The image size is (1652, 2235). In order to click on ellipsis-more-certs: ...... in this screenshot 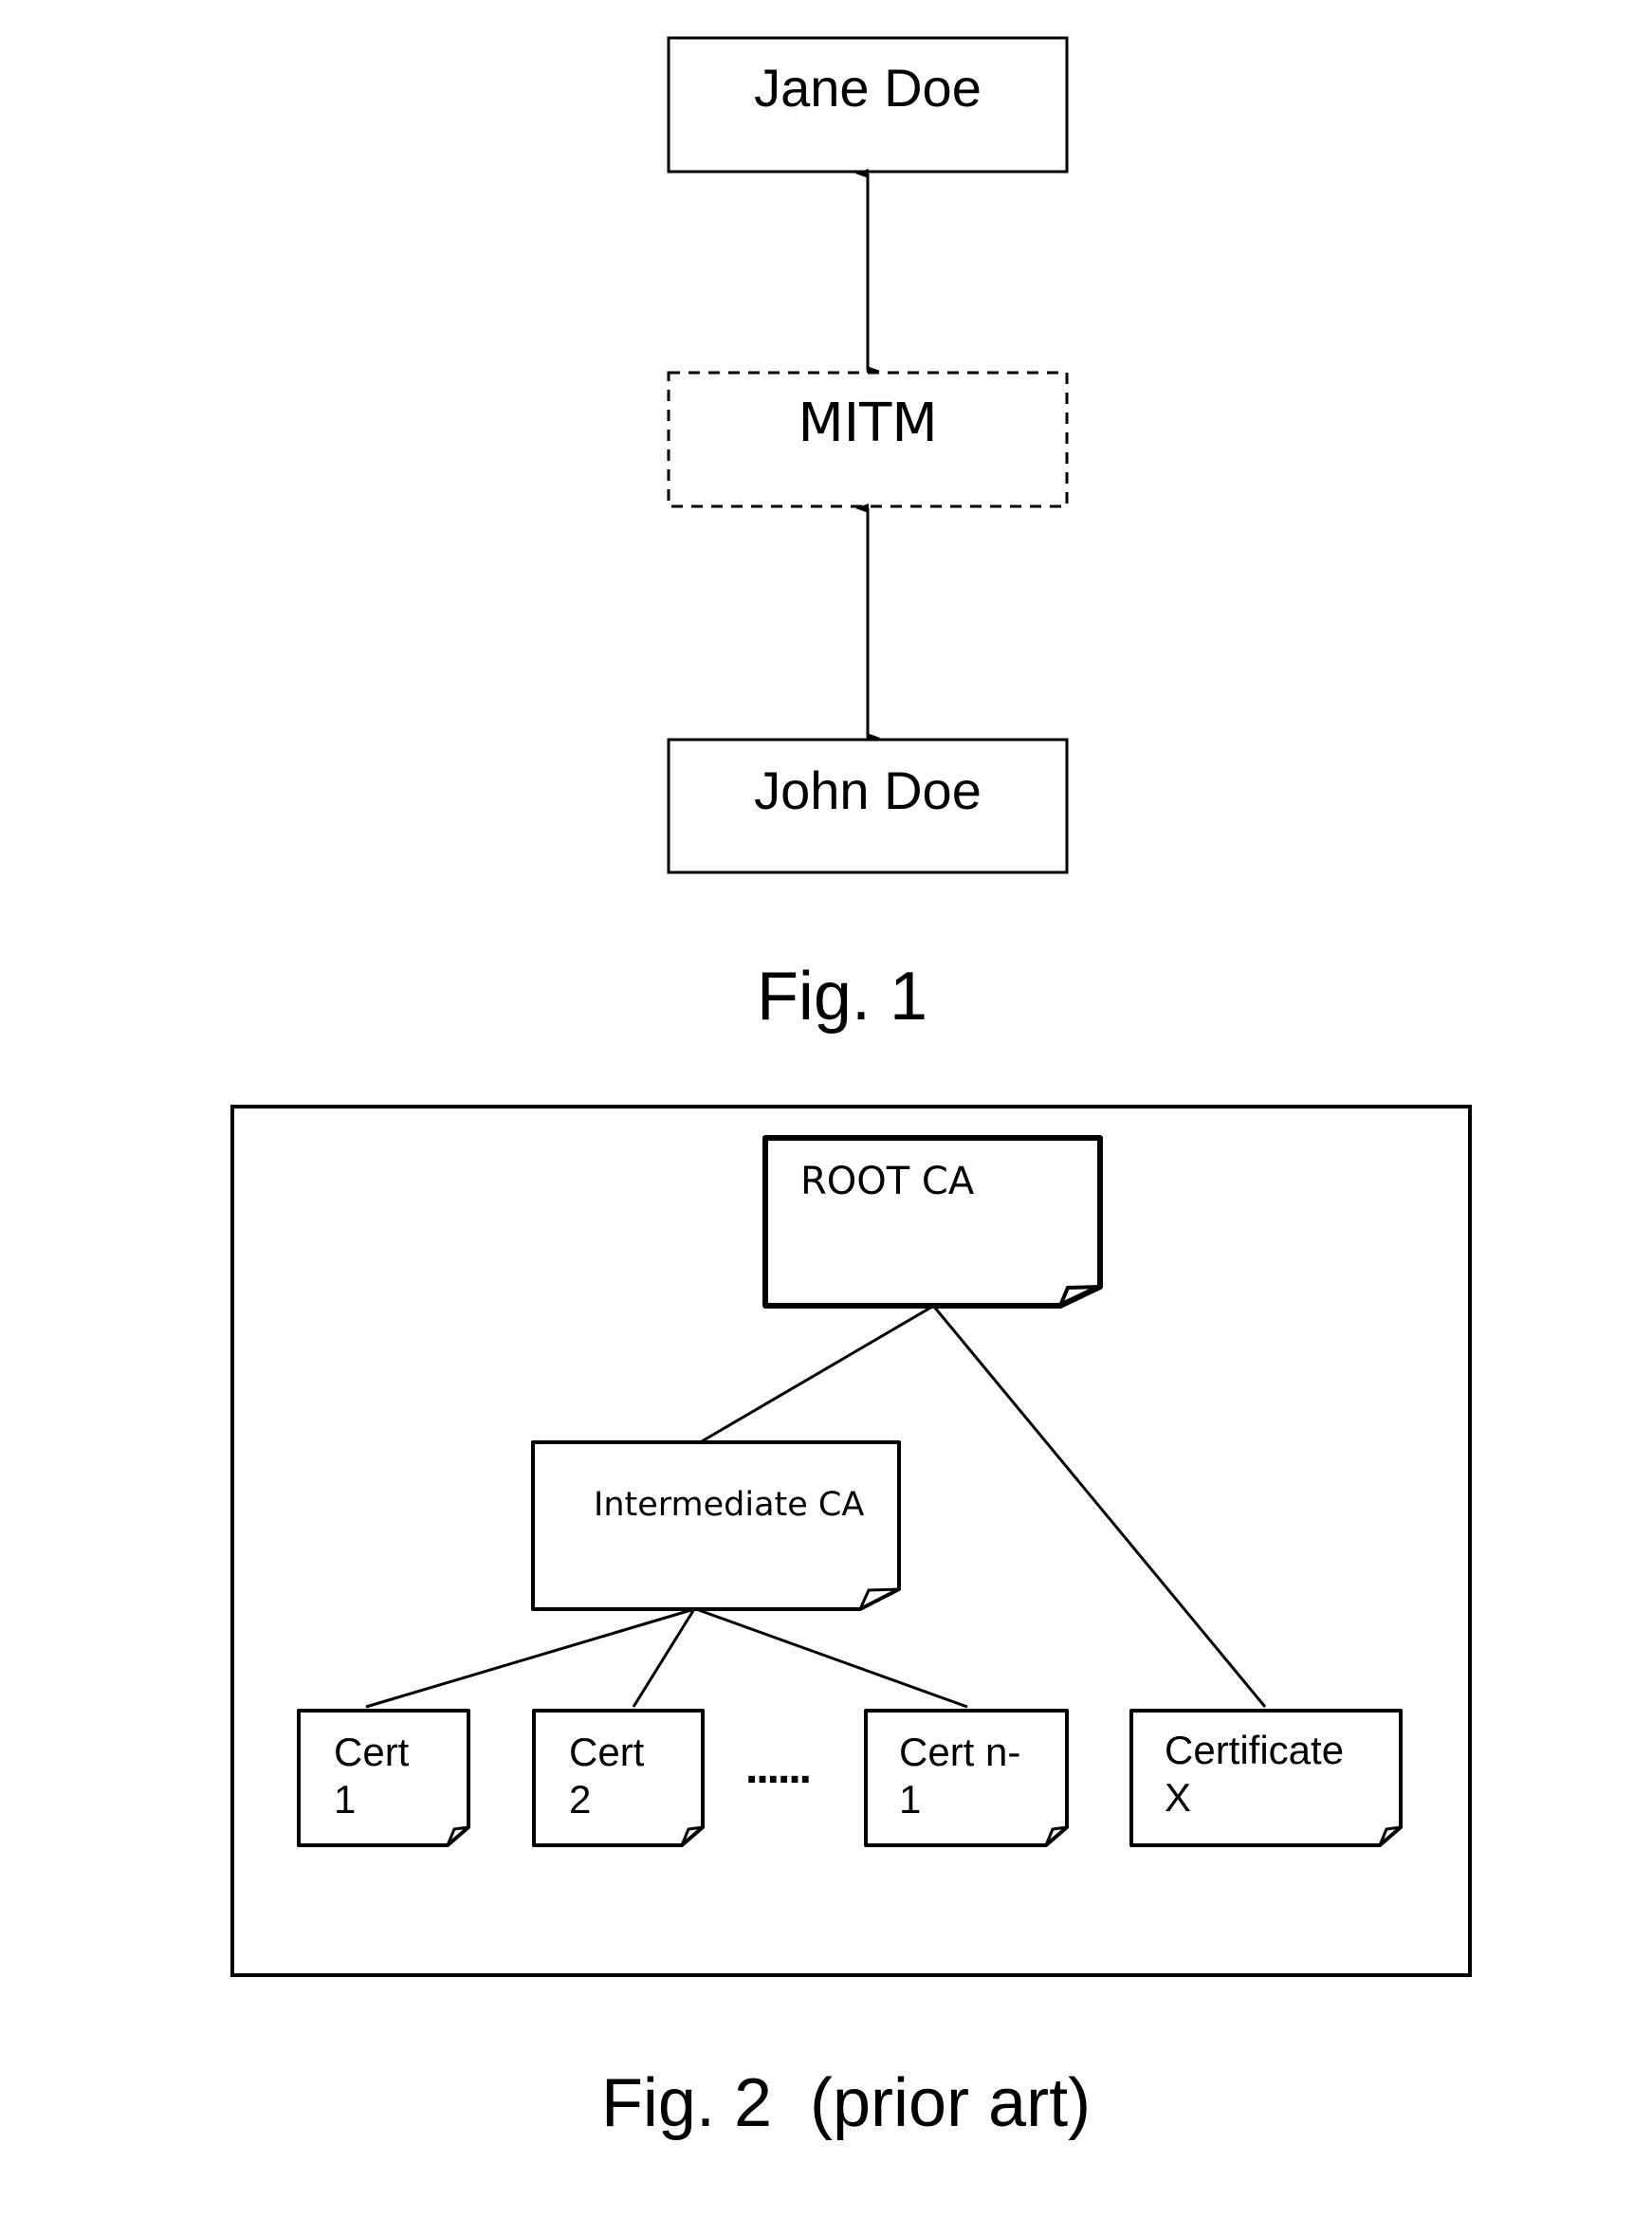, I will do `click(777, 1768)`.